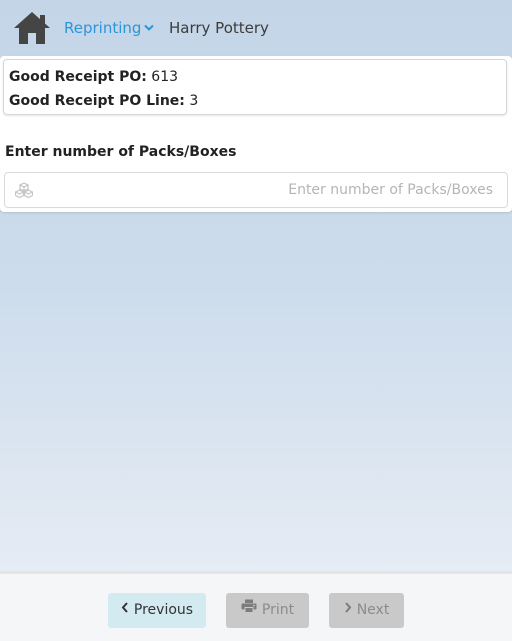  What do you see at coordinates (348, 609) in the screenshot?
I see `chevron-right-icon` at bounding box center [348, 609].